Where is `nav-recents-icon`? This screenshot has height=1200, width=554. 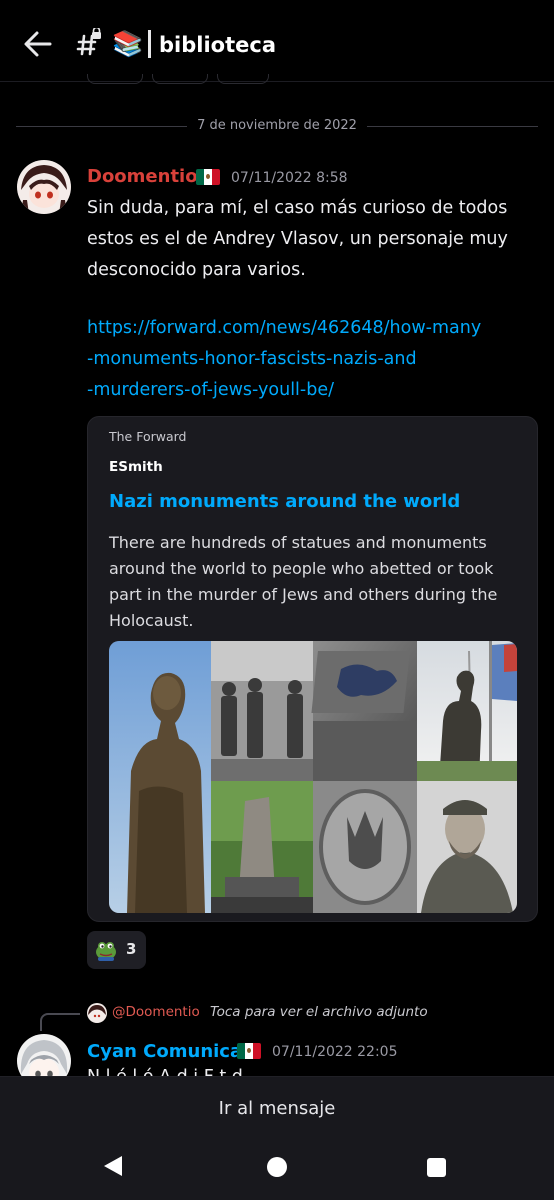 nav-recents-icon is located at coordinates (436, 1167).